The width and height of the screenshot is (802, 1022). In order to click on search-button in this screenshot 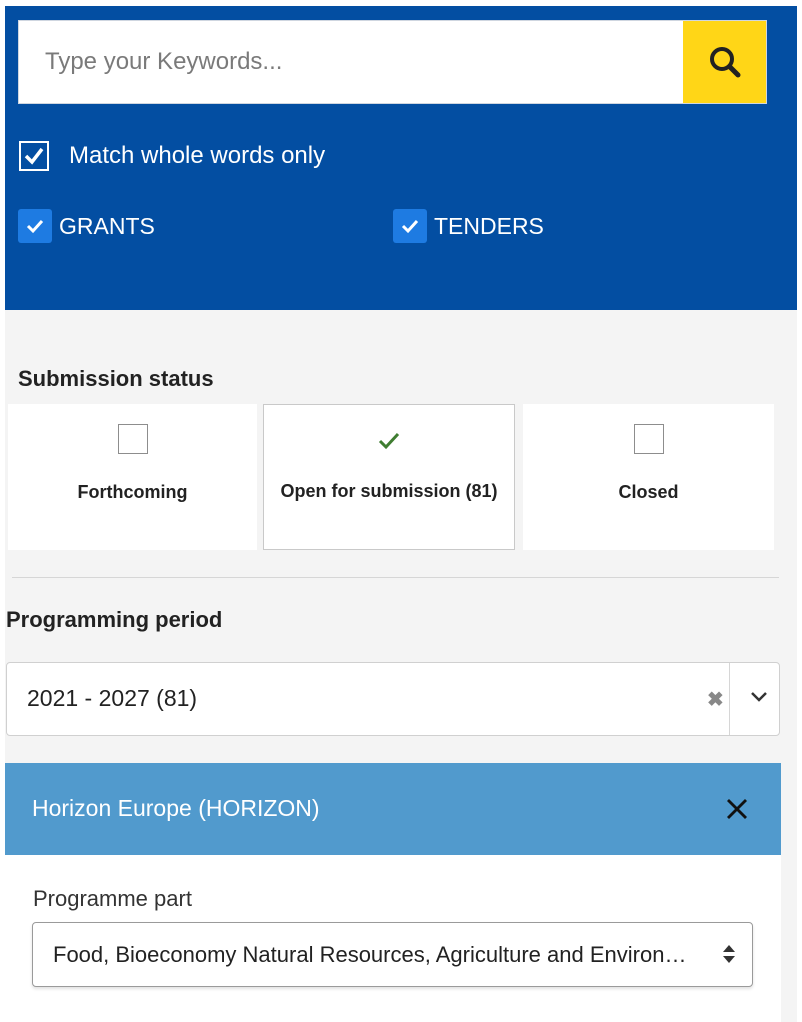, I will do `click(724, 62)`.